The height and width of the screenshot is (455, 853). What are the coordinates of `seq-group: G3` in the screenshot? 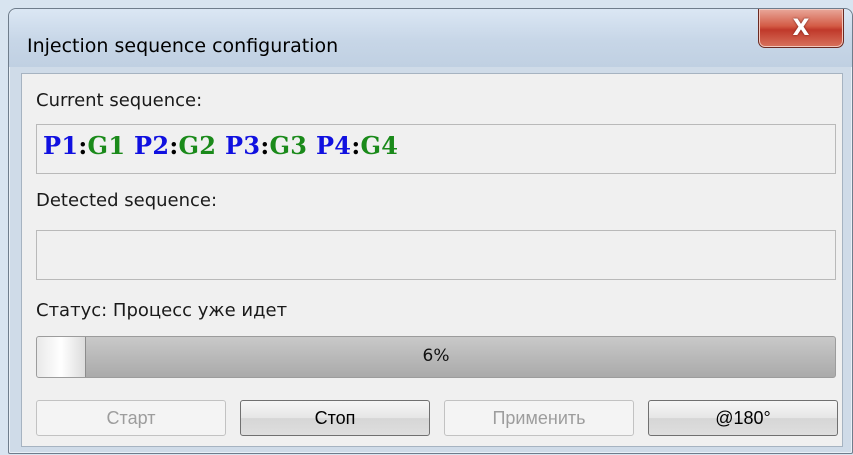 It's located at (288, 145).